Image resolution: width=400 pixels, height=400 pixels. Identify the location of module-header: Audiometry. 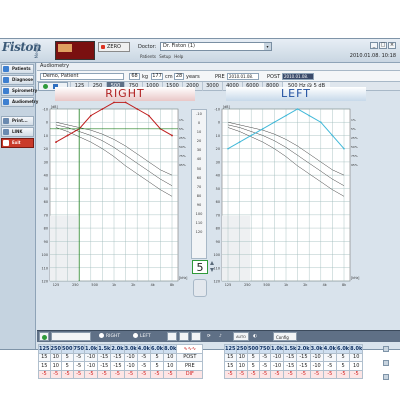
(218, 67).